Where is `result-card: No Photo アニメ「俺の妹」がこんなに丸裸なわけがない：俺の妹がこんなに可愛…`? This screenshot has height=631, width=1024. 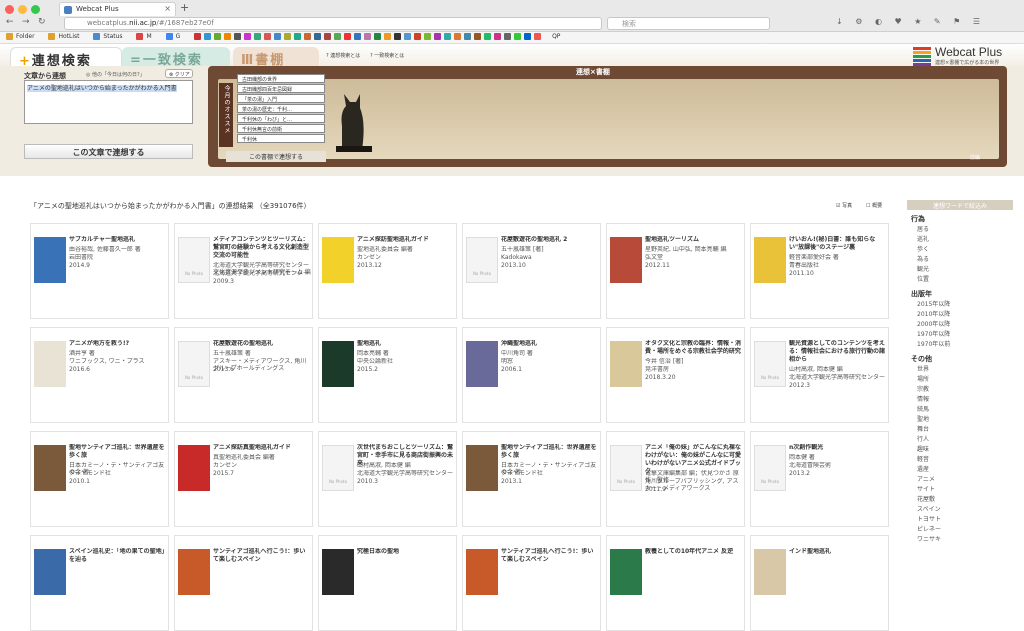 result-card: No Photo アニメ「俺の妹」がこんなに丸裸なわけがない：俺の妹がこんなに可愛… is located at coordinates (675, 479).